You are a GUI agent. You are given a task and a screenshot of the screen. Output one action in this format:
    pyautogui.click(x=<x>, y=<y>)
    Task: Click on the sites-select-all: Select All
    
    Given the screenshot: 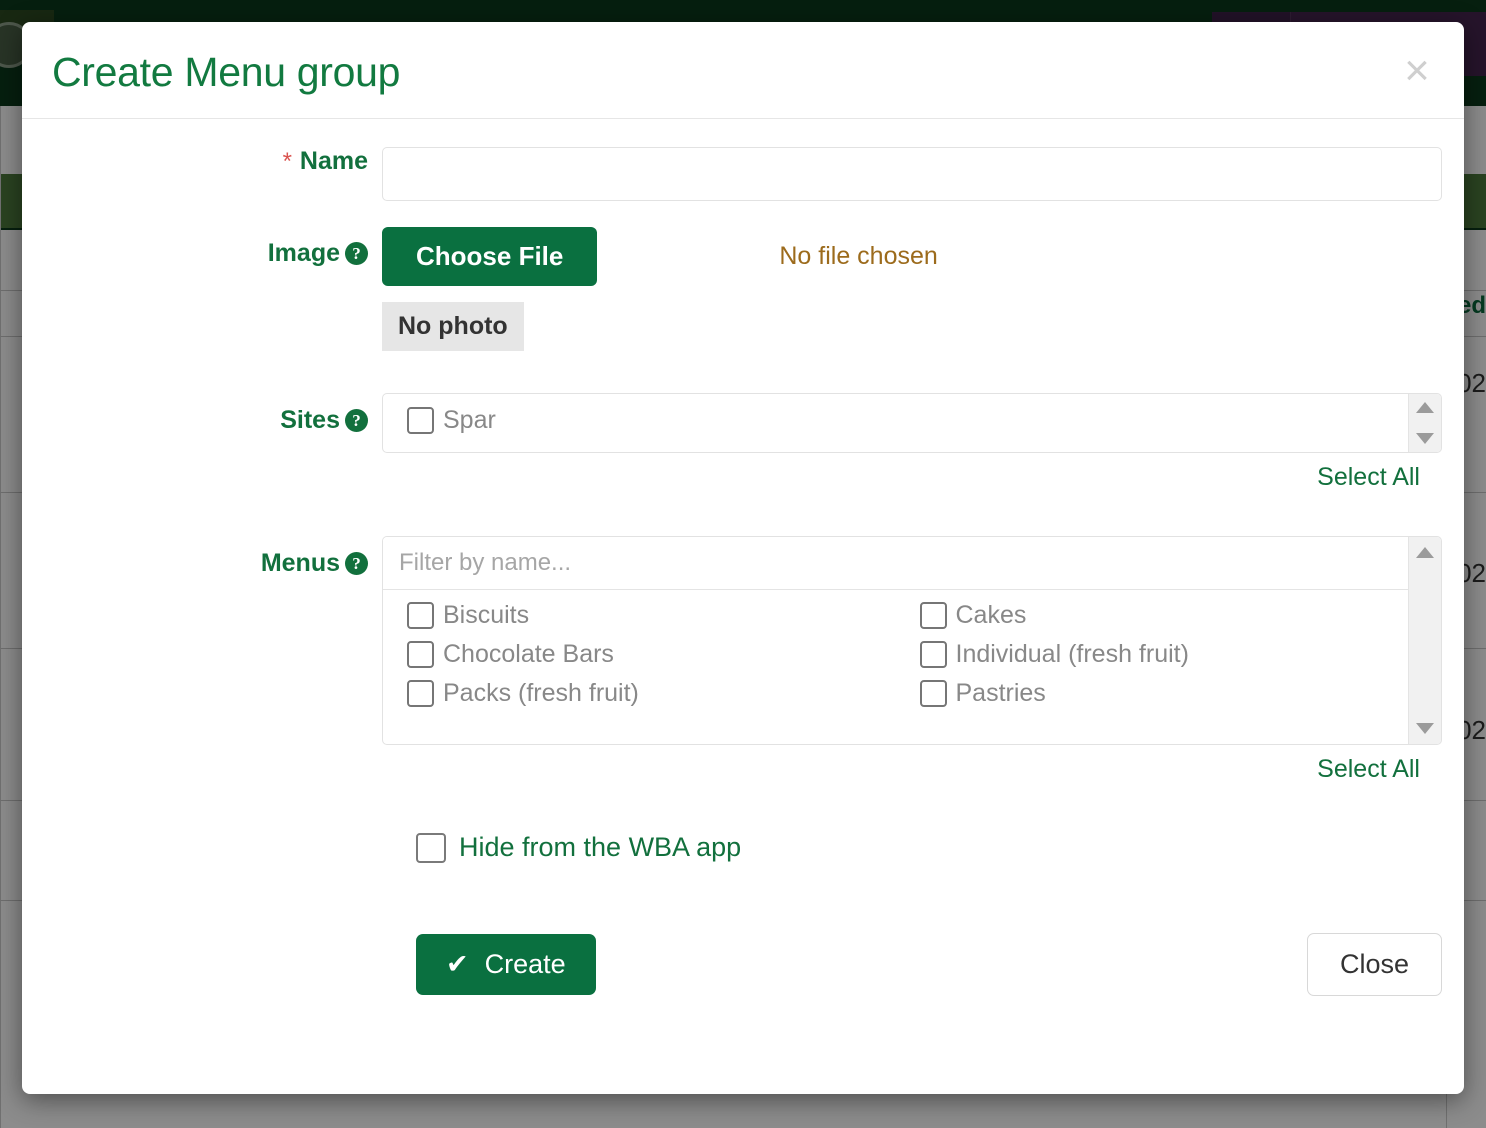 What is the action you would take?
    pyautogui.click(x=912, y=477)
    